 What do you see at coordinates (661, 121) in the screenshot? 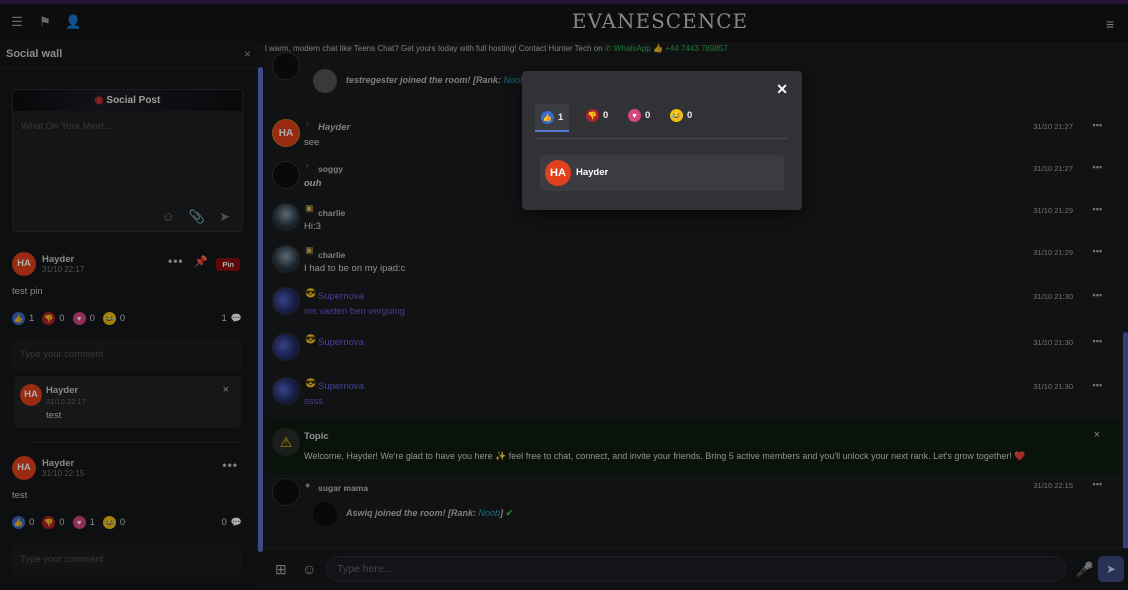
I see `reaction-tabs: 👍 1 👎 0 ♥ 0 😂 0` at bounding box center [661, 121].